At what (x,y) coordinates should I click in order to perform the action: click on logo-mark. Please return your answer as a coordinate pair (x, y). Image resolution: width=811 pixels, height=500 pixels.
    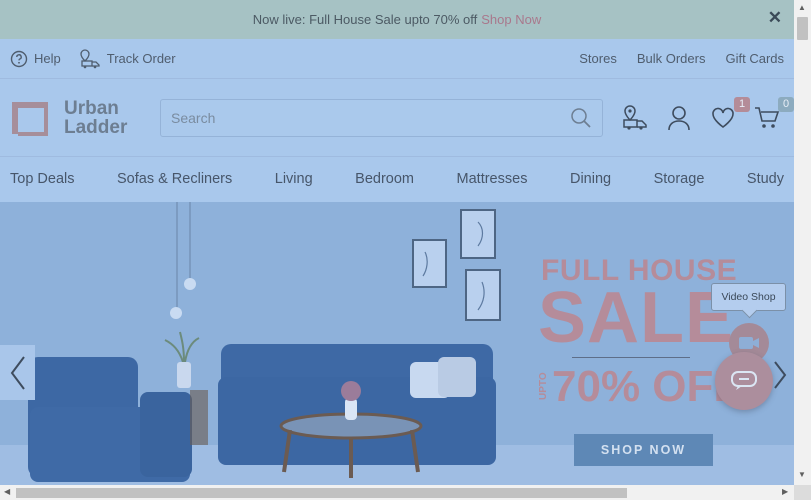
    Looking at the image, I should click on (34, 118).